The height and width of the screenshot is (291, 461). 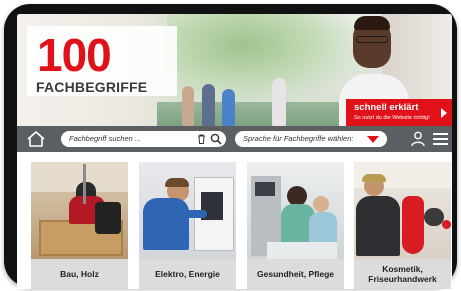 I want to click on category-card-gesundheit-pflege: Gesundheit, Pflege, so click(x=295, y=225).